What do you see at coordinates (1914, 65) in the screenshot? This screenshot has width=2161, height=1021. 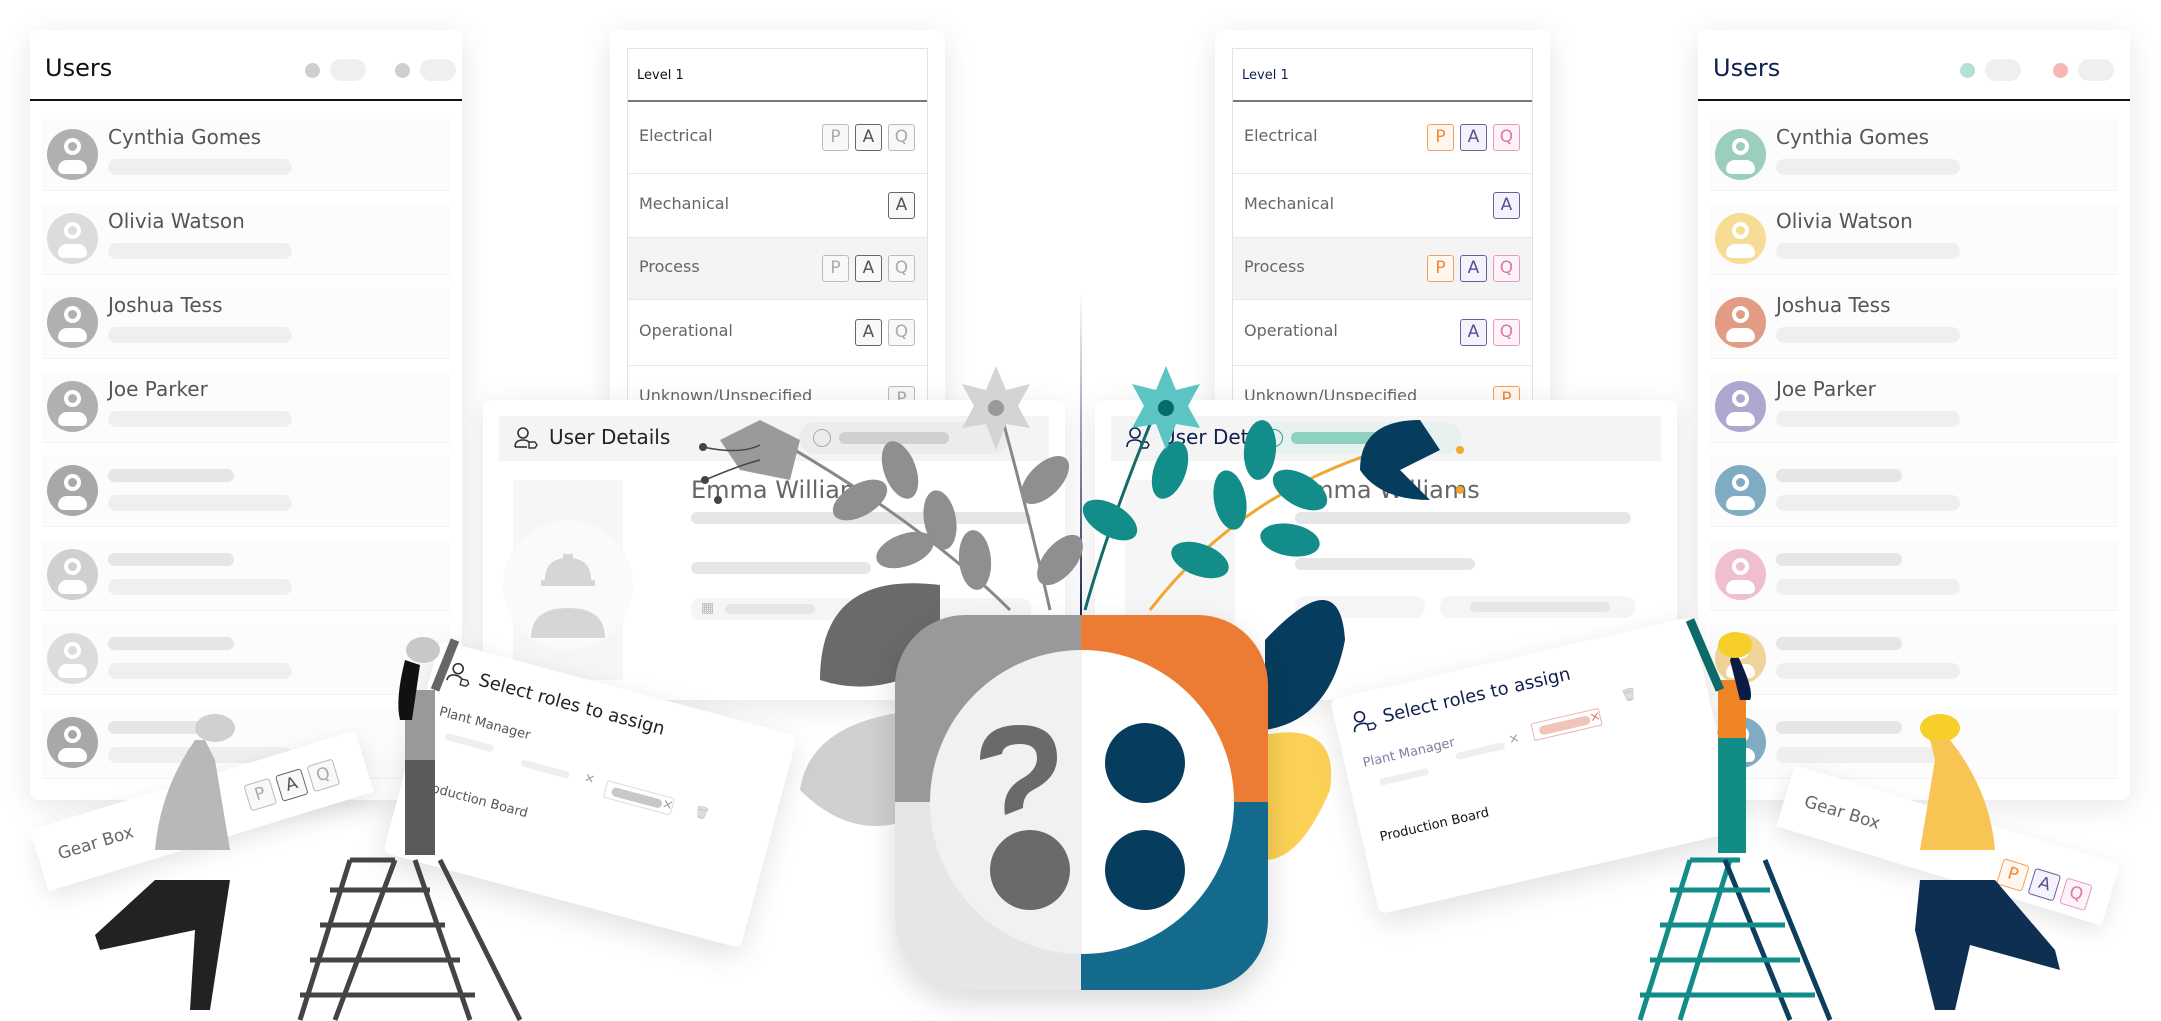 I see `users-panel-header: Users` at bounding box center [1914, 65].